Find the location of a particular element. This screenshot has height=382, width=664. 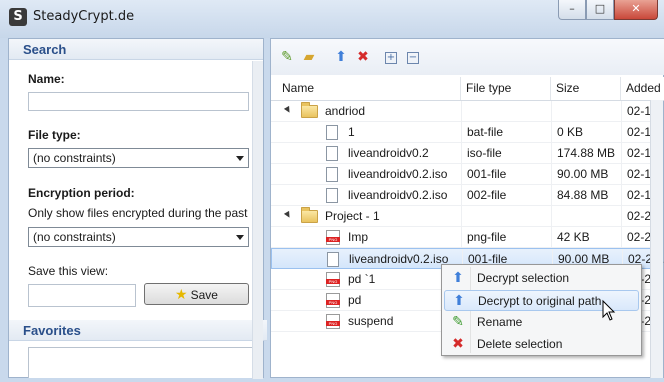

search-heading: Search is located at coordinates (136, 49).